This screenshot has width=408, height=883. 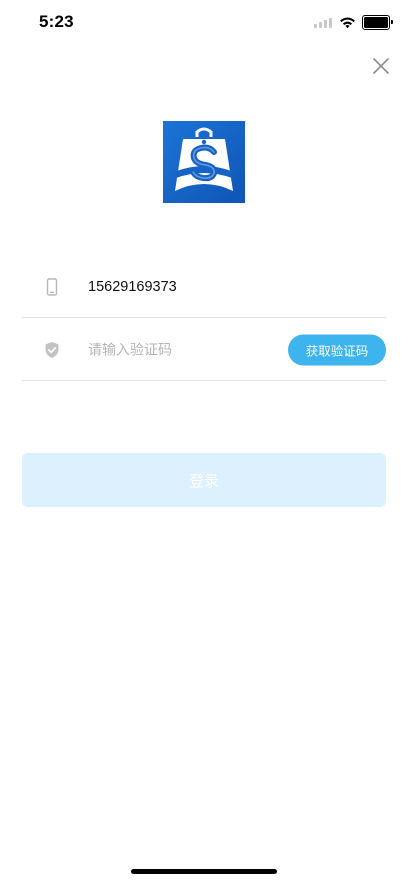 What do you see at coordinates (52, 286) in the screenshot?
I see `mobile-phone-icon` at bounding box center [52, 286].